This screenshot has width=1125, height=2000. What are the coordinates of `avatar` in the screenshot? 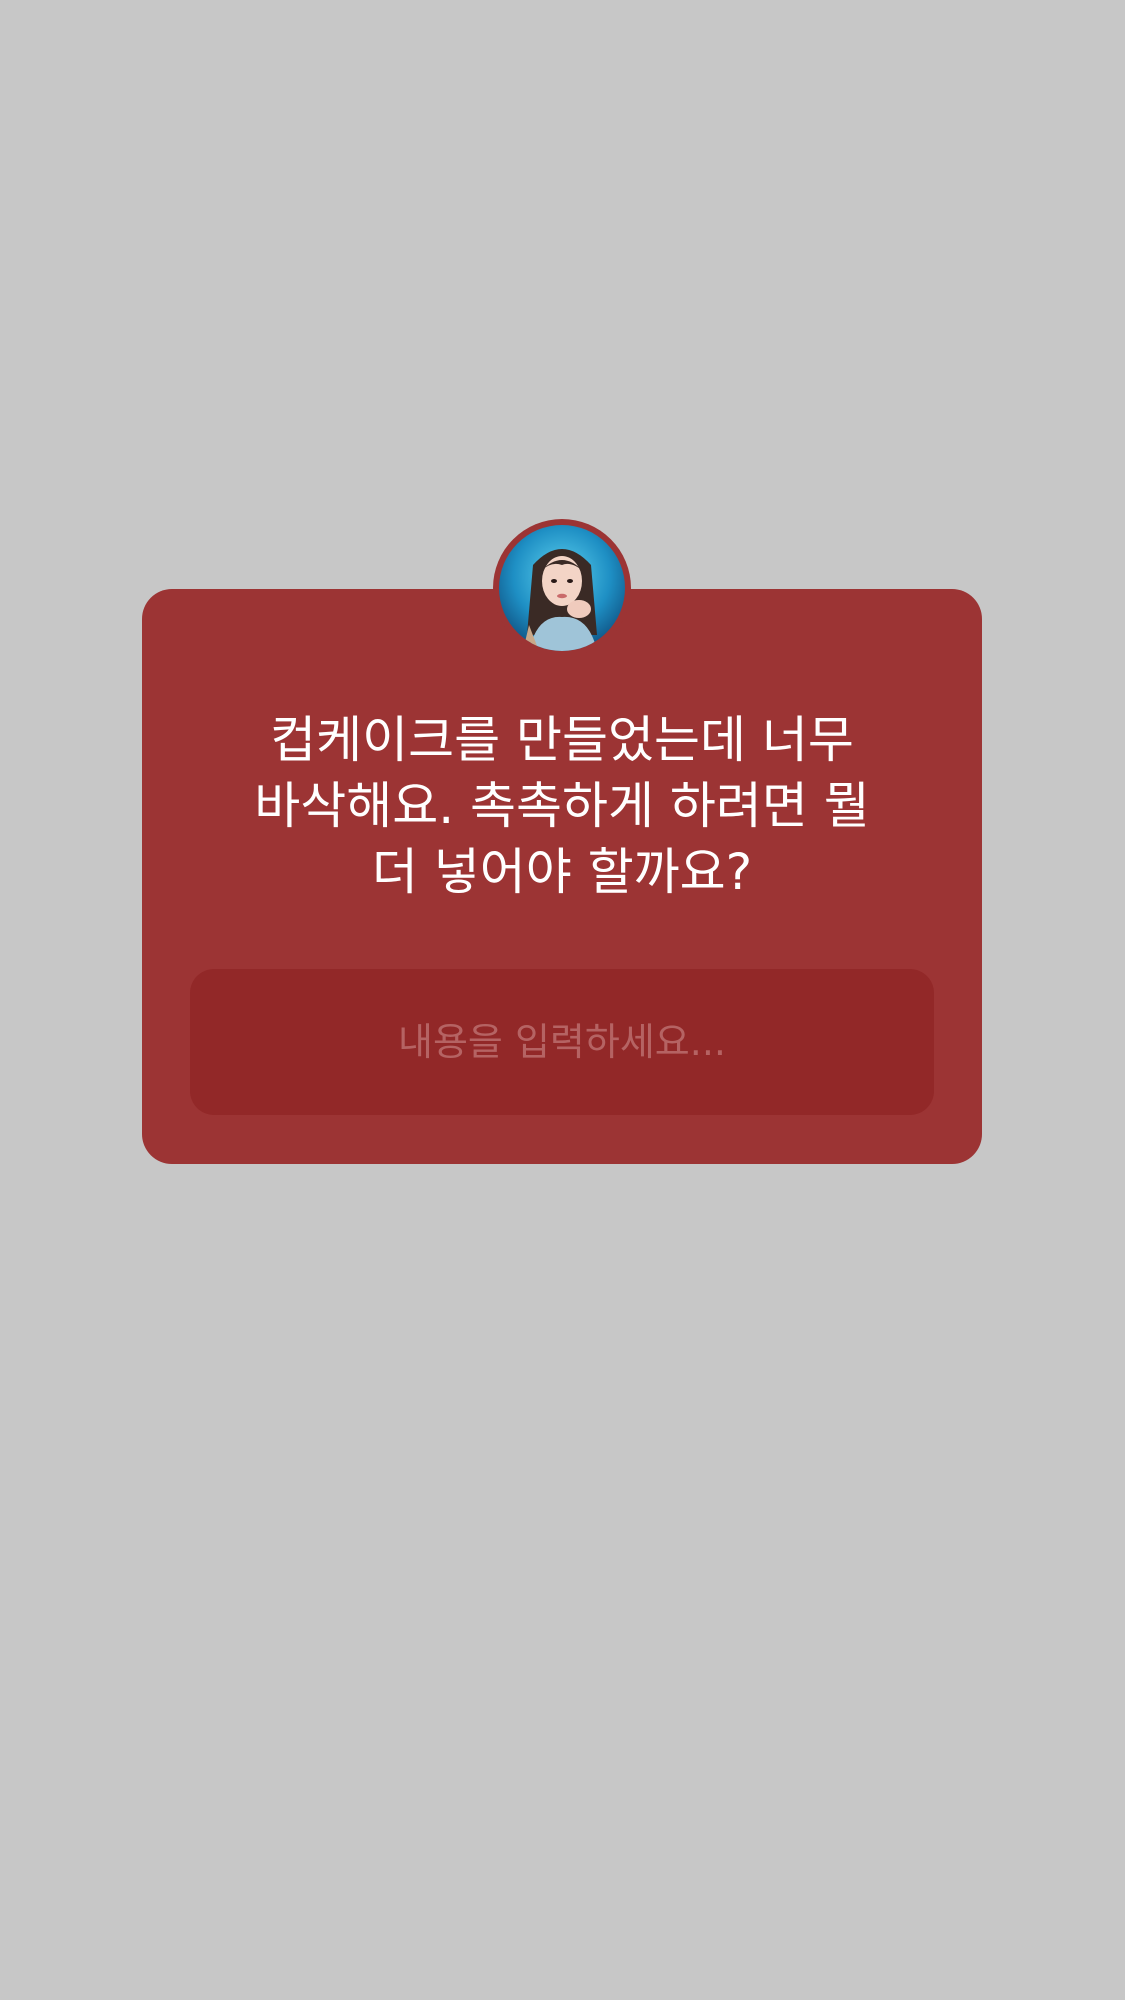 It's located at (562, 588).